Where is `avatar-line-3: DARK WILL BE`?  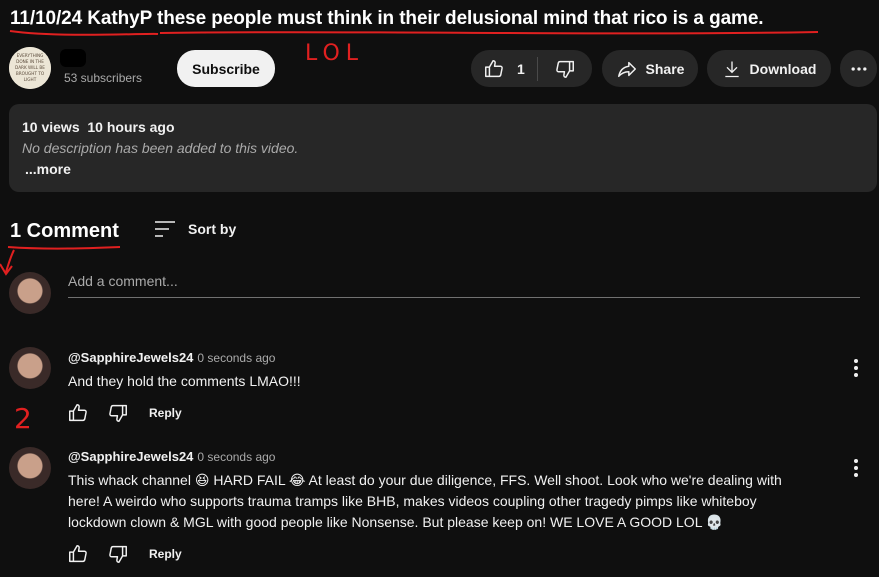 avatar-line-3: DARK WILL BE is located at coordinates (30, 67).